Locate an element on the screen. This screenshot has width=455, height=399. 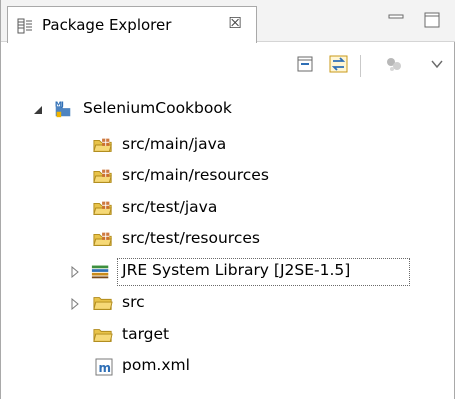
tab-title: Package Explorer is located at coordinates (107, 25).